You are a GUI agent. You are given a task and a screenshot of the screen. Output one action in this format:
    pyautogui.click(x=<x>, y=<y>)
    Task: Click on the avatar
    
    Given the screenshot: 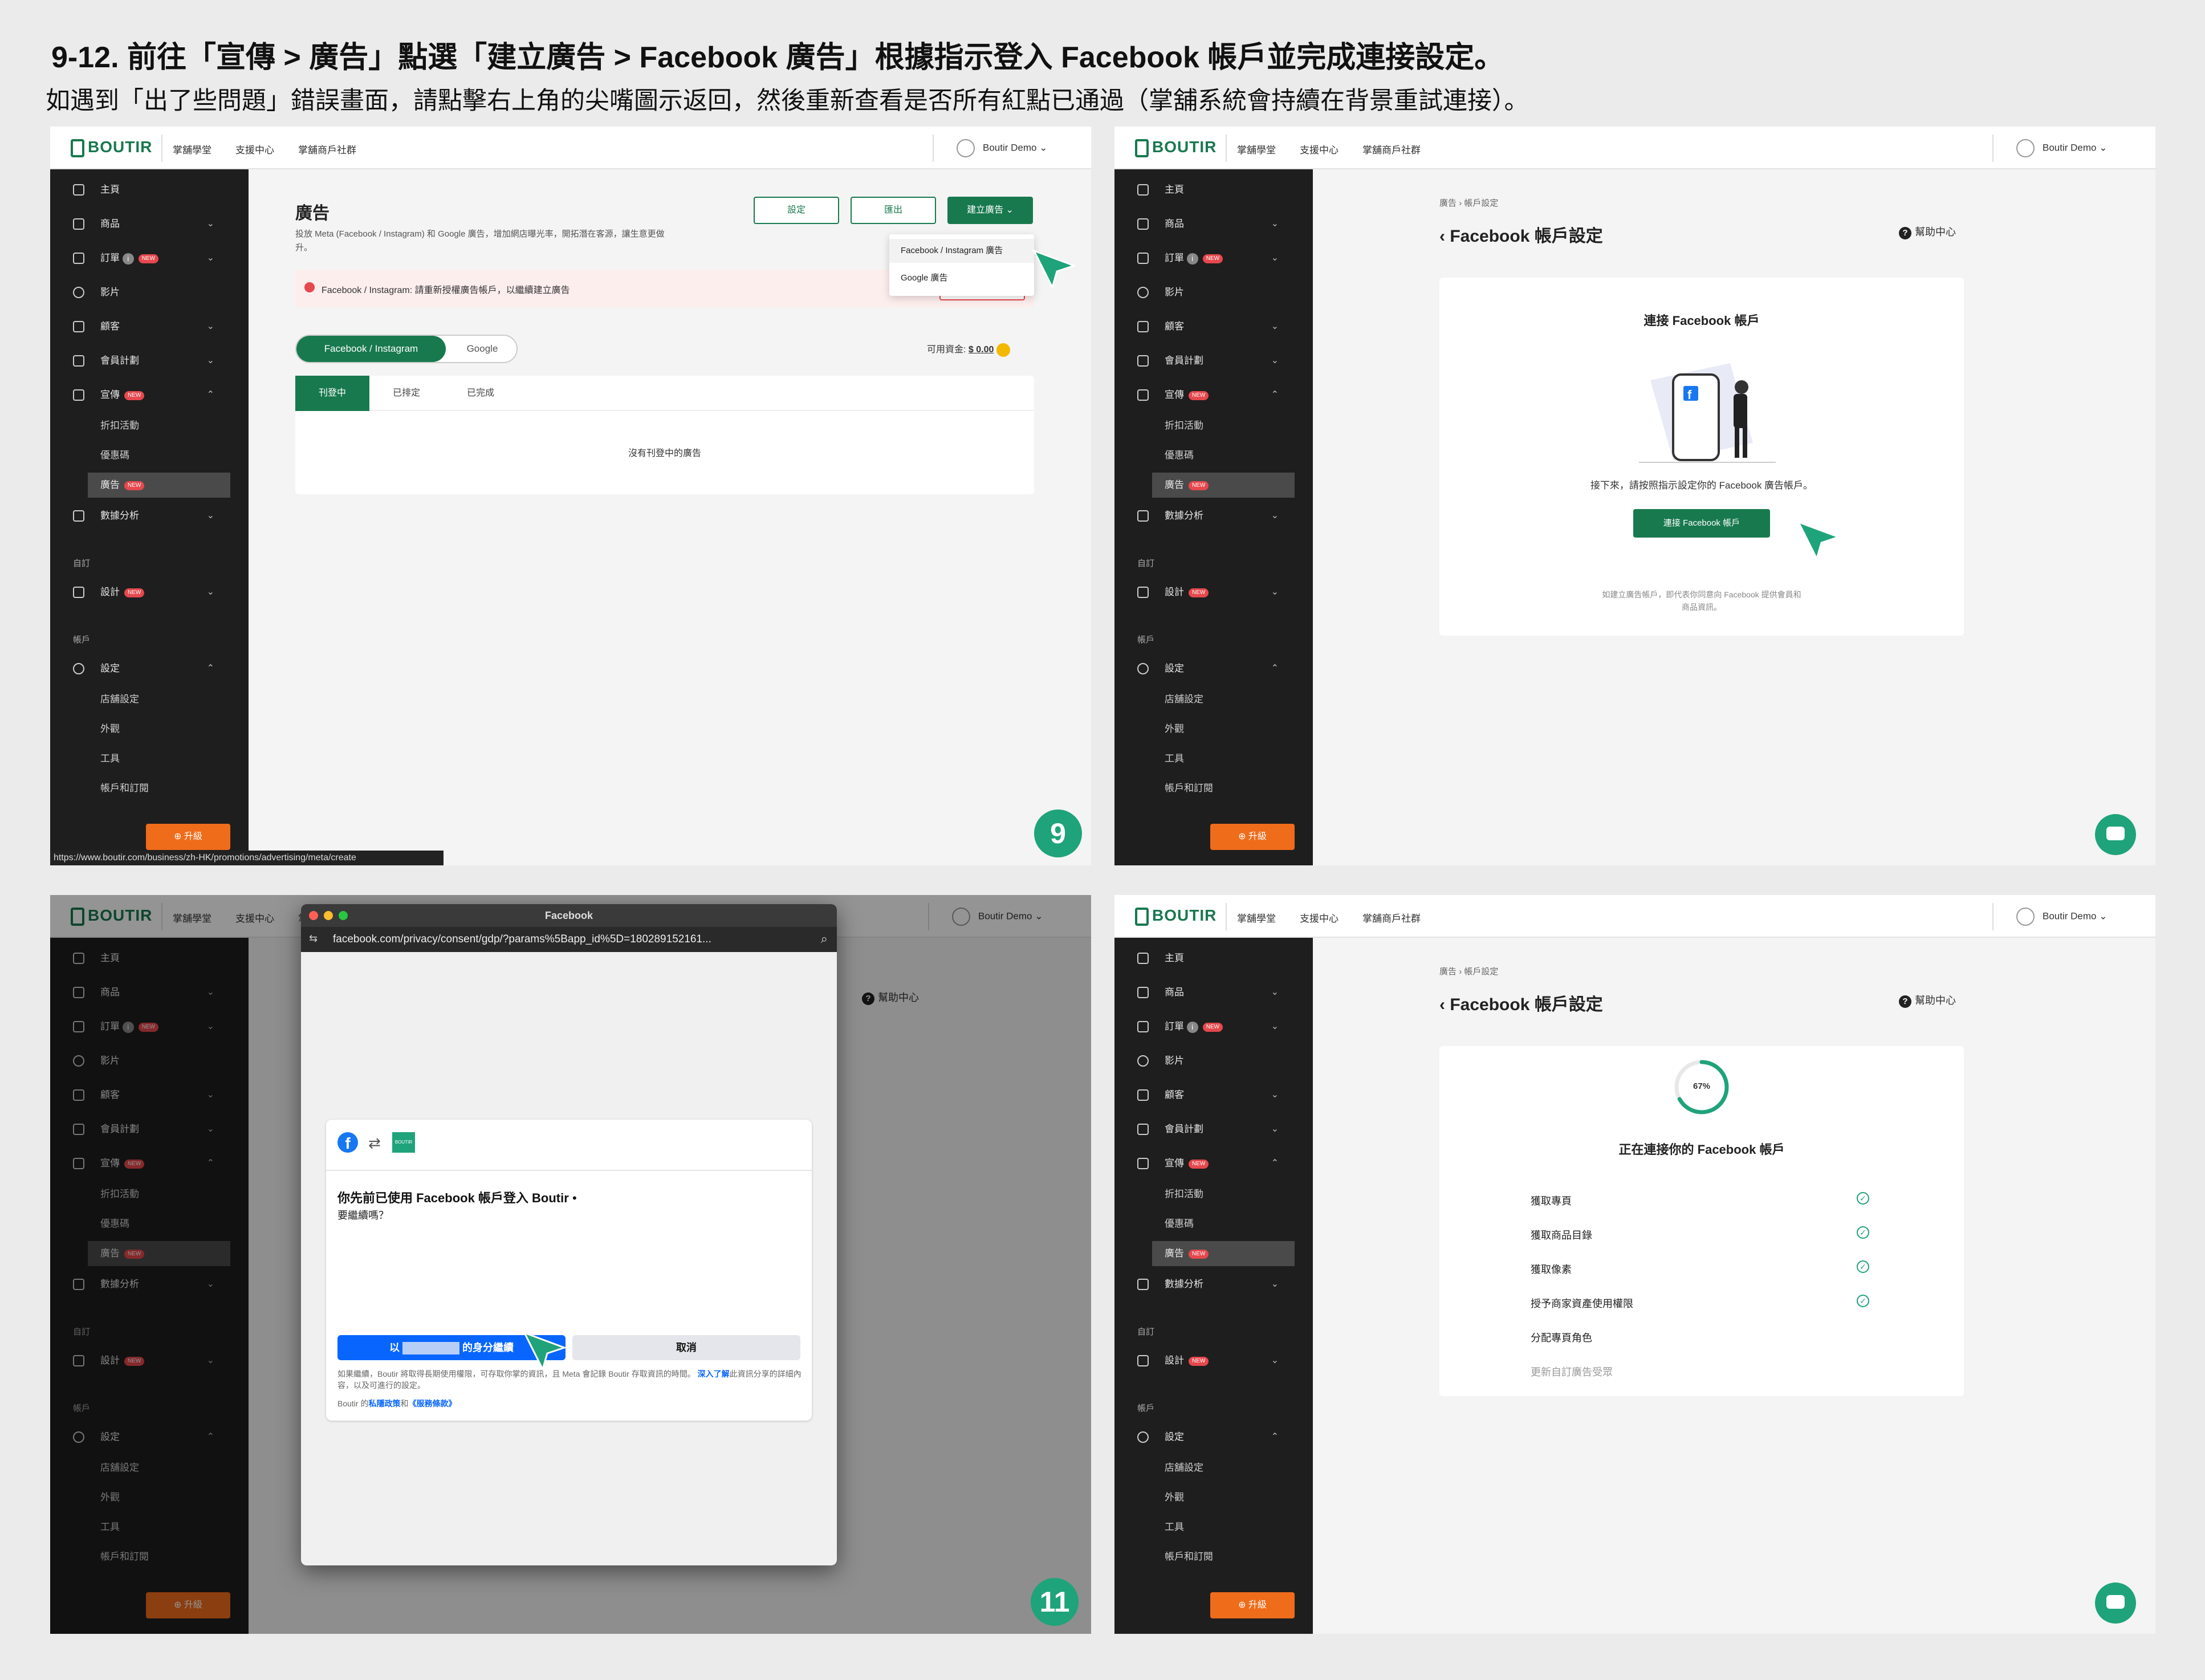 What is the action you would take?
    pyautogui.click(x=2025, y=917)
    